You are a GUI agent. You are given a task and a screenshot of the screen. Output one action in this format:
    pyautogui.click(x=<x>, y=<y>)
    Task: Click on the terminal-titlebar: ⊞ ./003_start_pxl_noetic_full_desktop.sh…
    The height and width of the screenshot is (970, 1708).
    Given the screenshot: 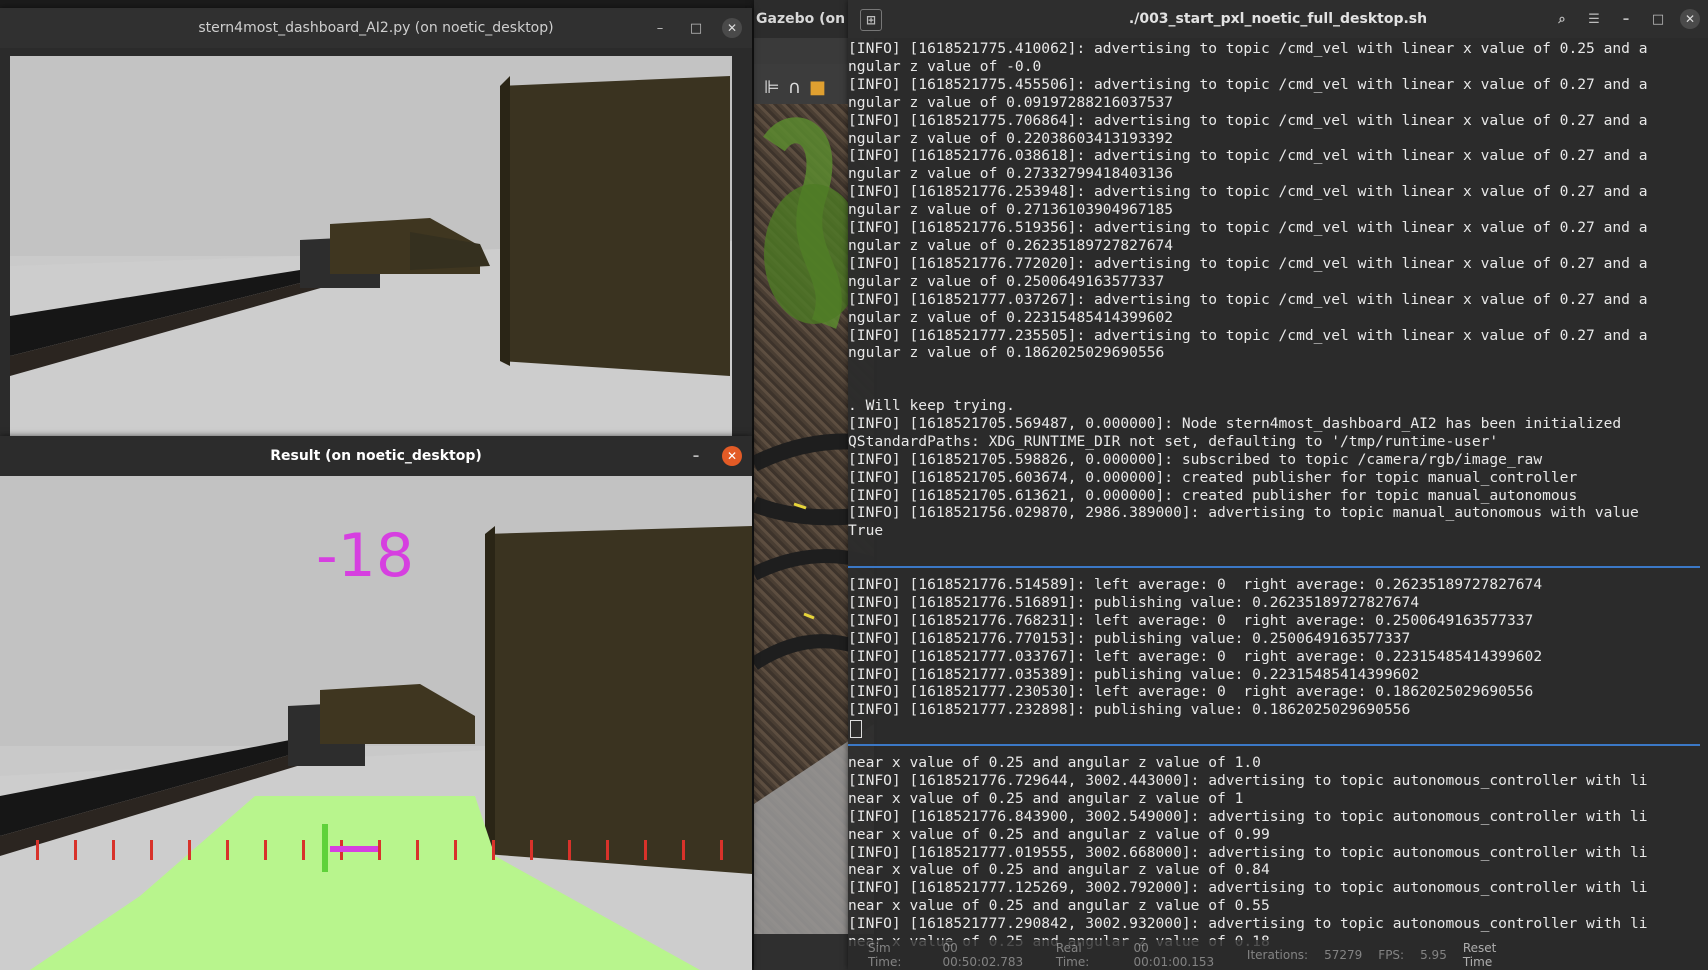 What is the action you would take?
    pyautogui.click(x=1278, y=19)
    